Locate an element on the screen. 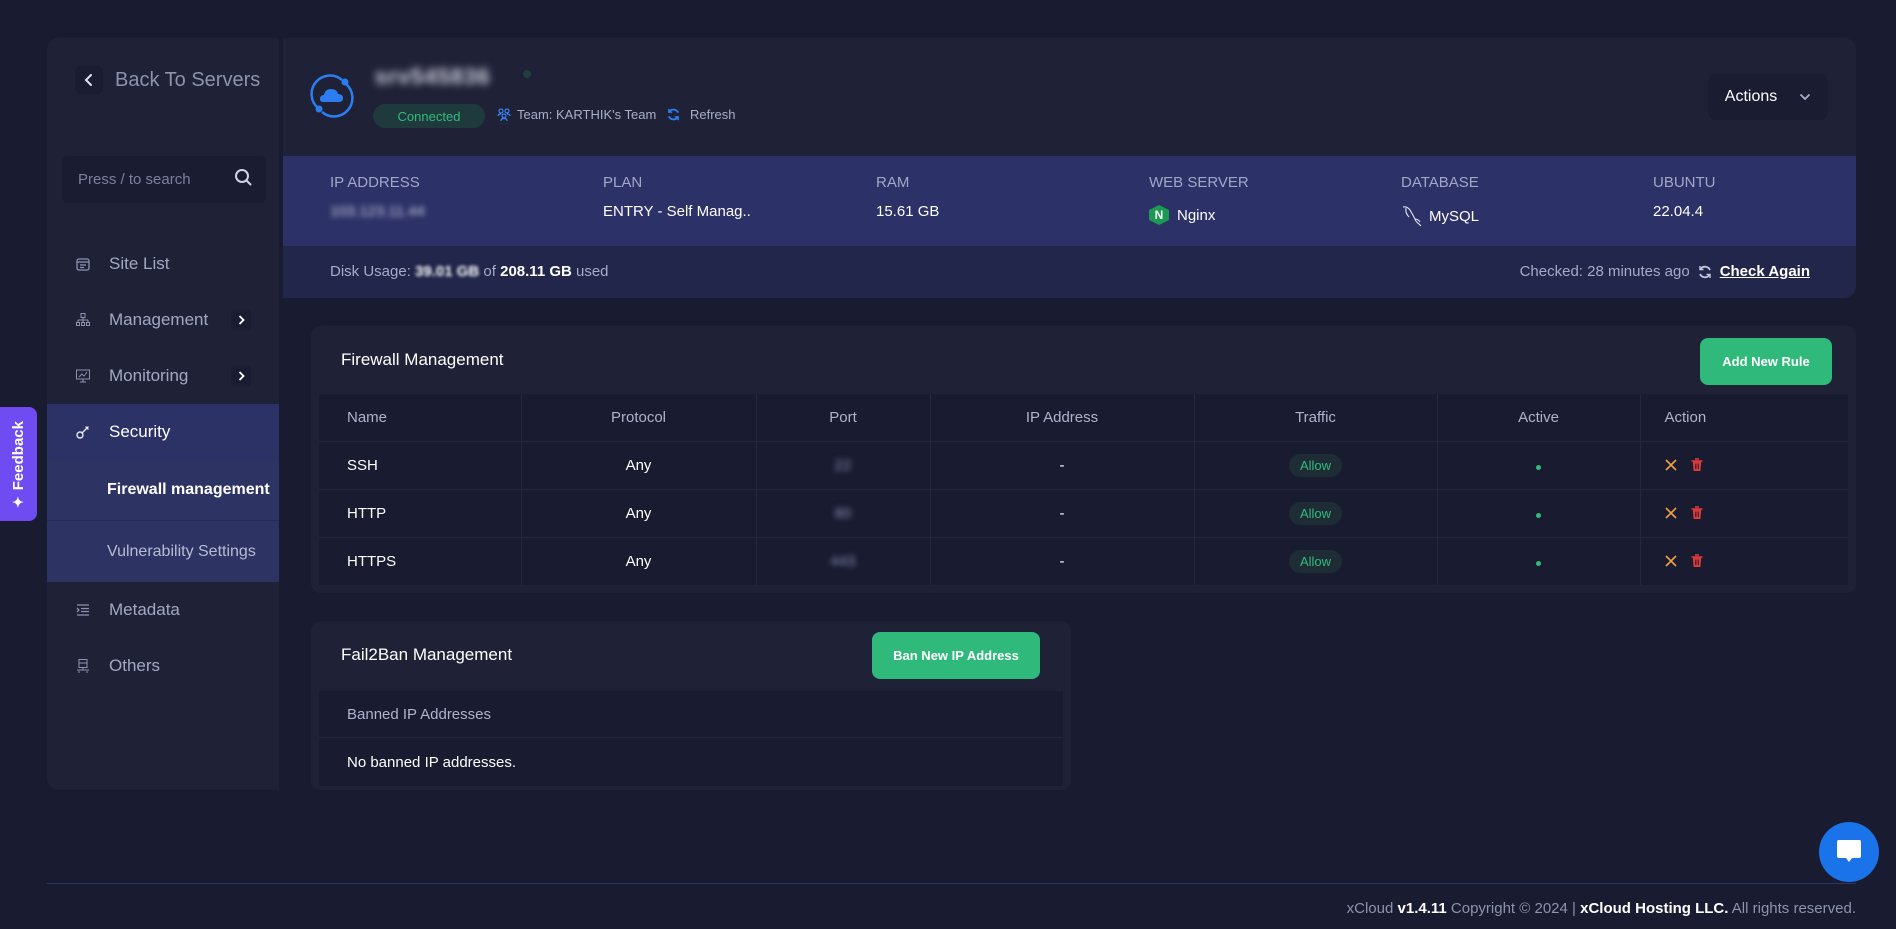  column-header-action: Action is located at coordinates (1744, 418).